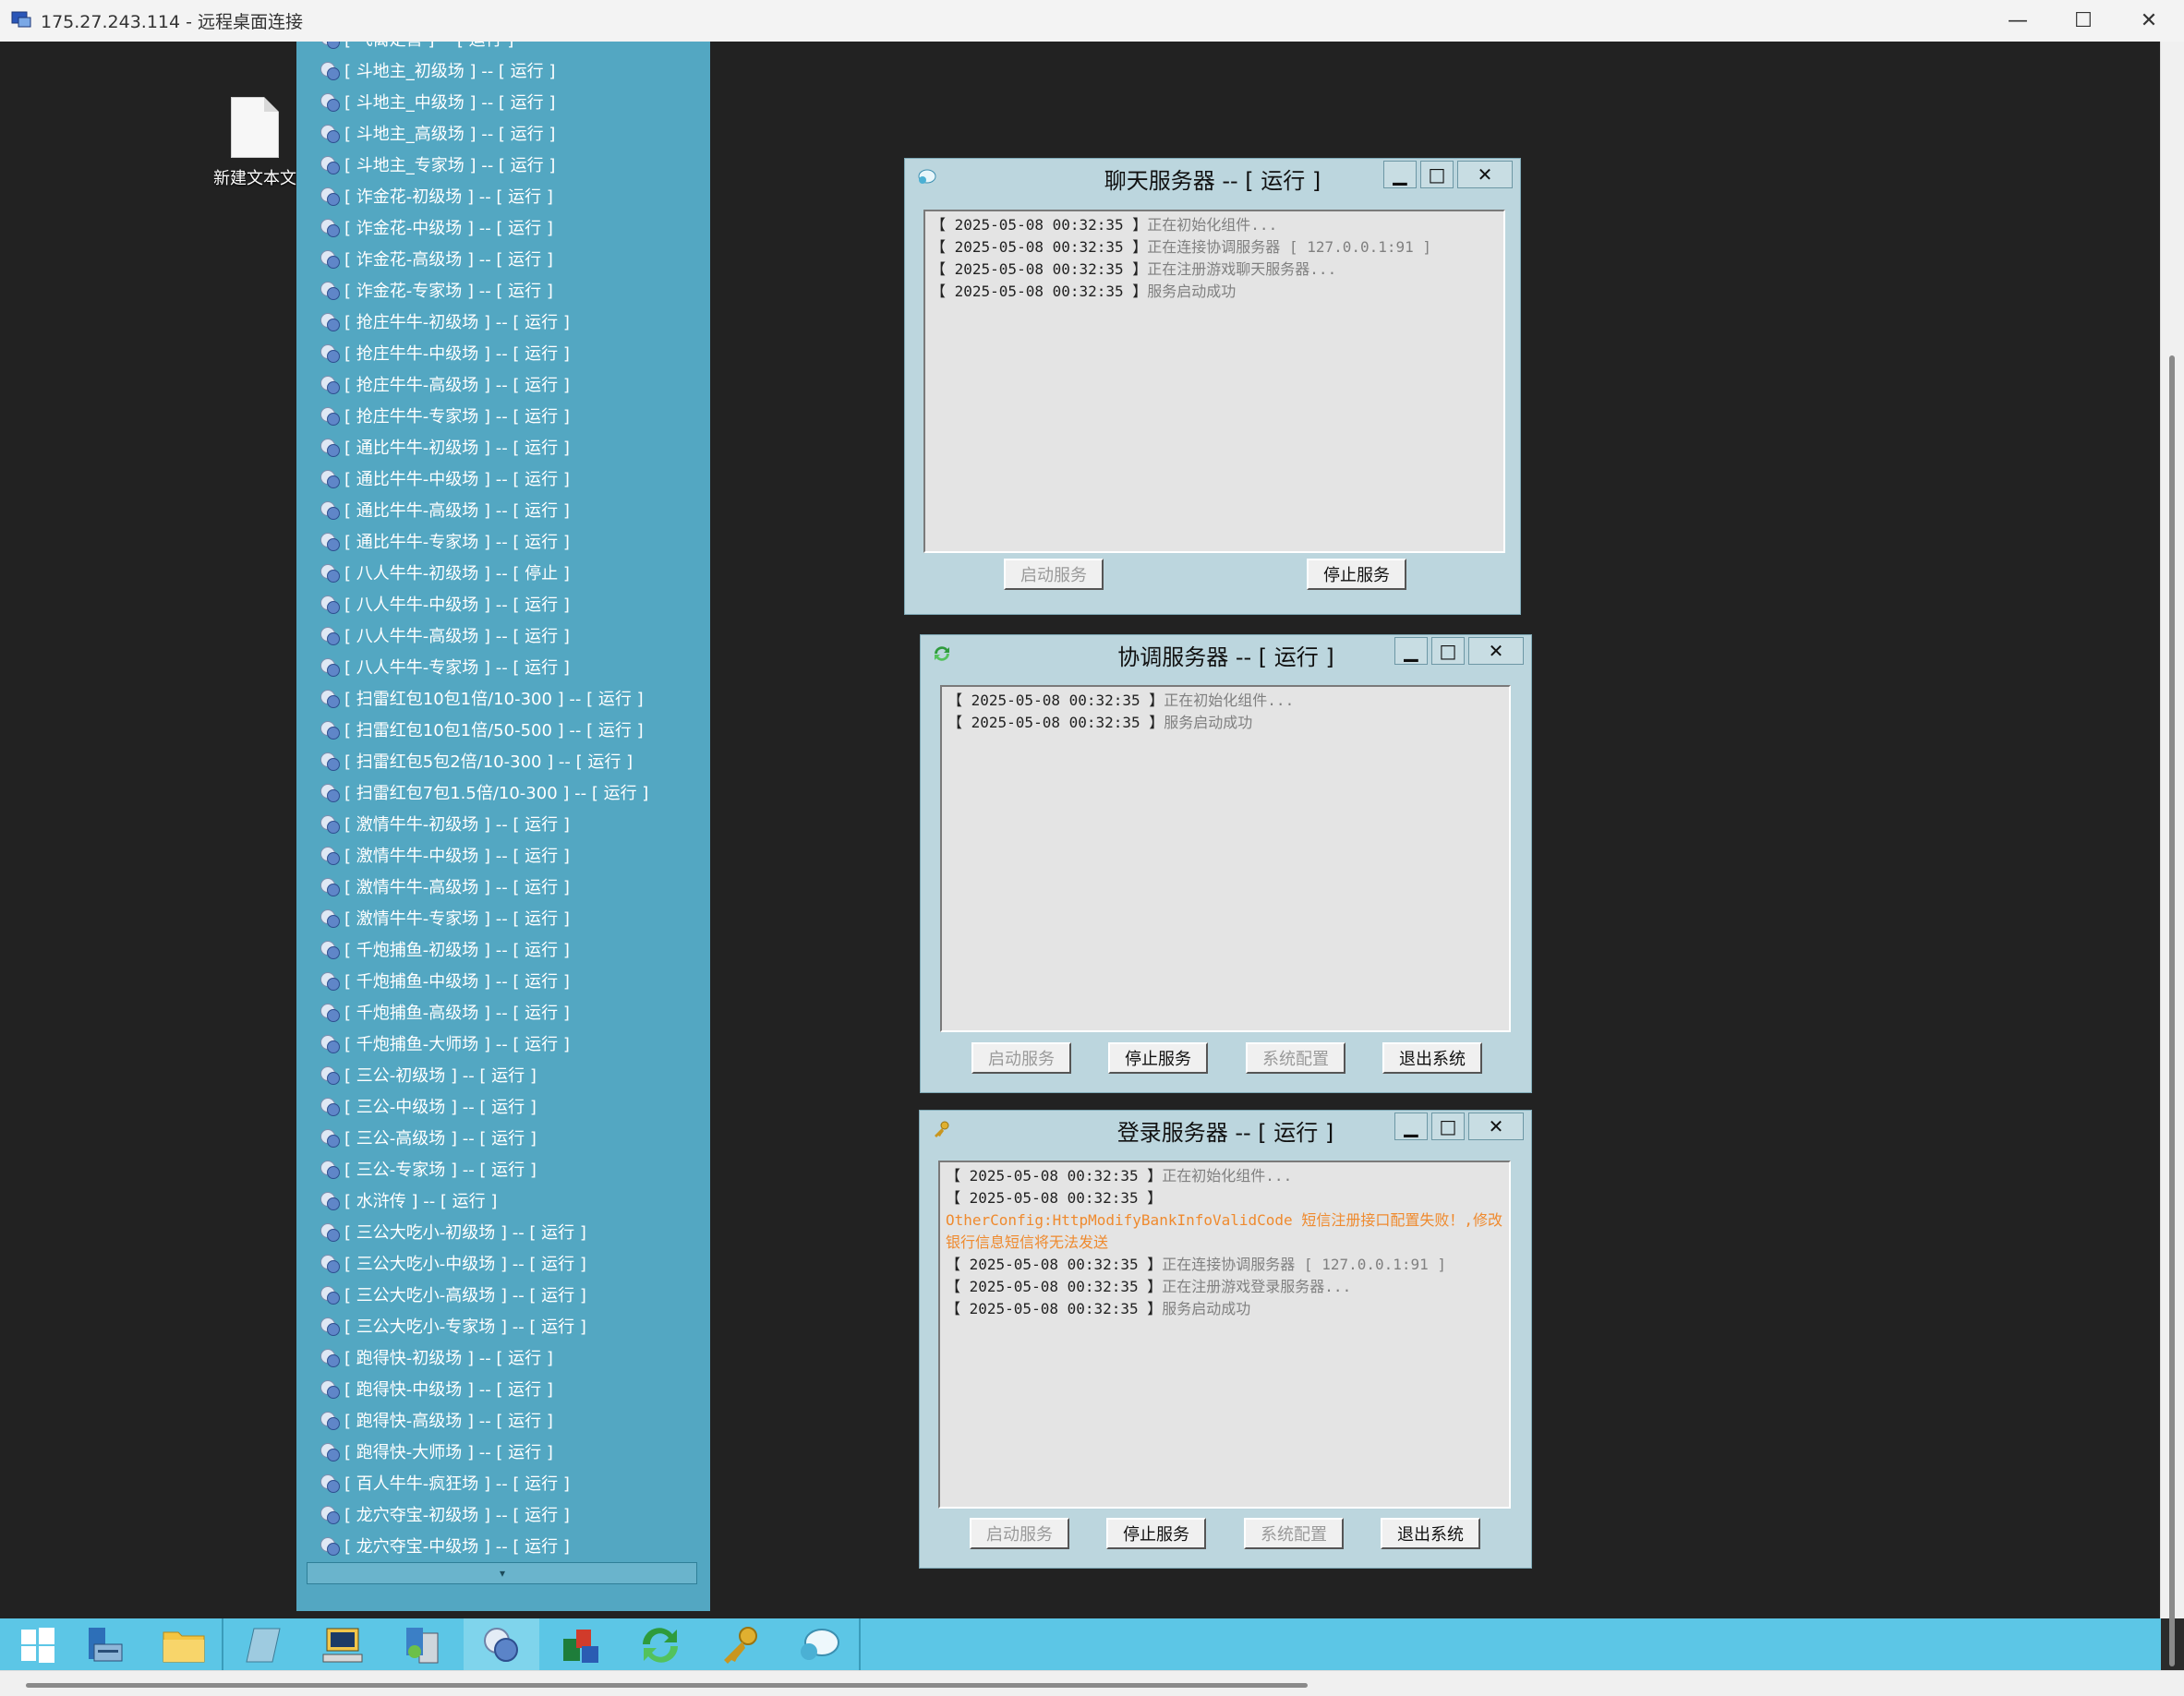 This screenshot has height=1696, width=2184. Describe the element at coordinates (483, 1137) in the screenshot. I see `room-list-item: [ 三公-高级场 ] -- [ 运行 ]` at that location.